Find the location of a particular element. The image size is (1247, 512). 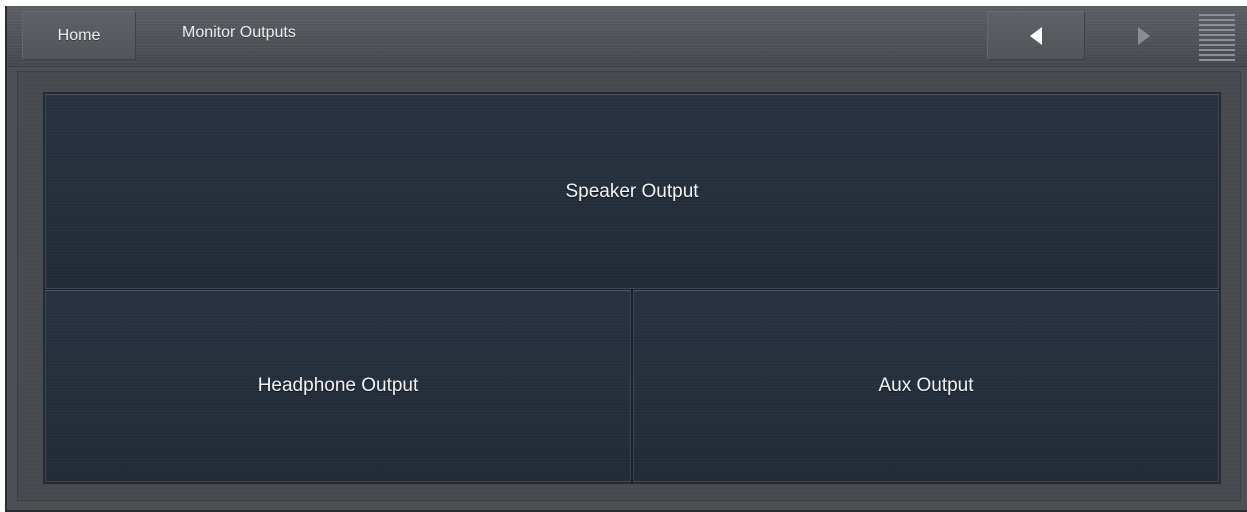

left-triangle-icon is located at coordinates (1036, 35).